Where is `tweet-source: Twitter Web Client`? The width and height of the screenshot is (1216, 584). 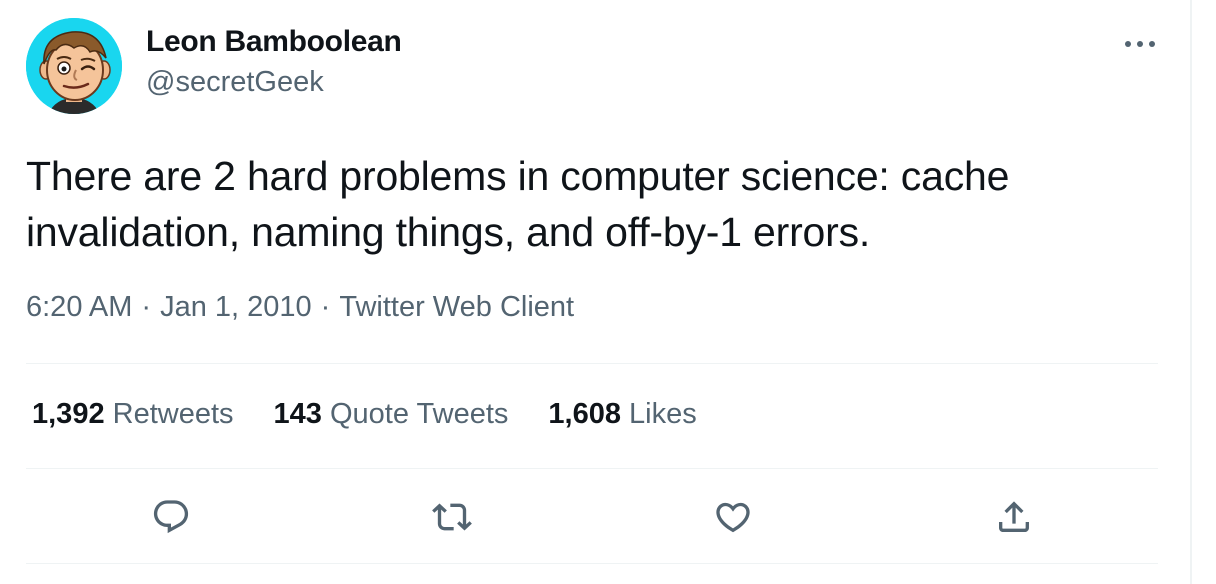
tweet-source: Twitter Web Client is located at coordinates (456, 307).